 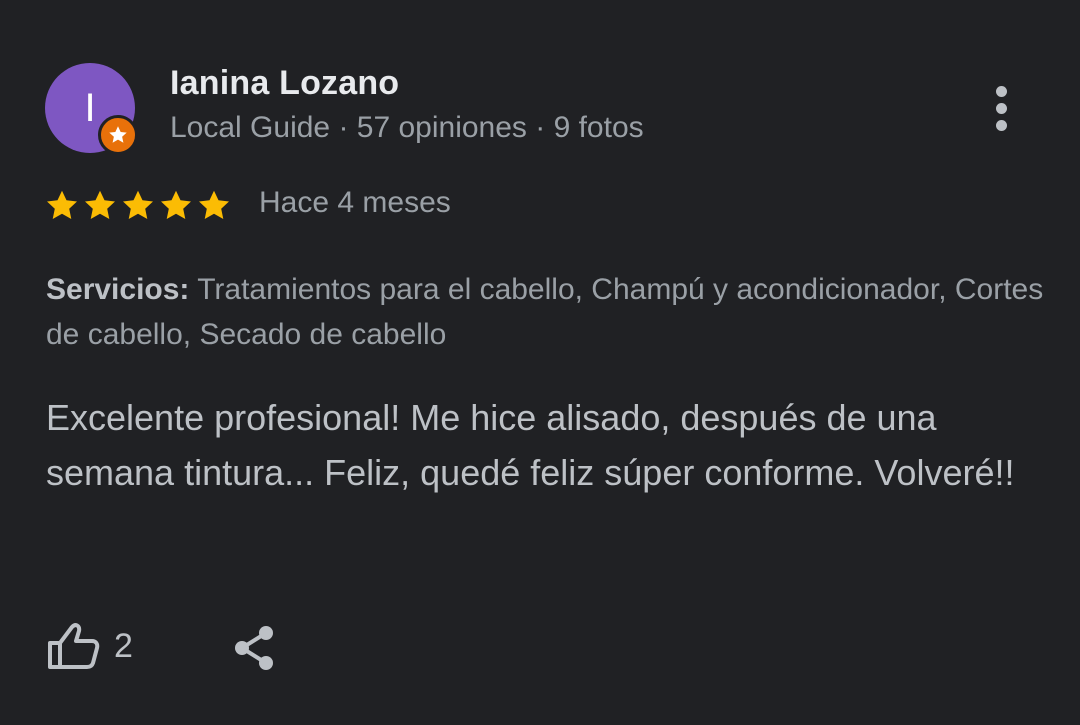 What do you see at coordinates (90, 108) in the screenshot?
I see `avatar-initial: I` at bounding box center [90, 108].